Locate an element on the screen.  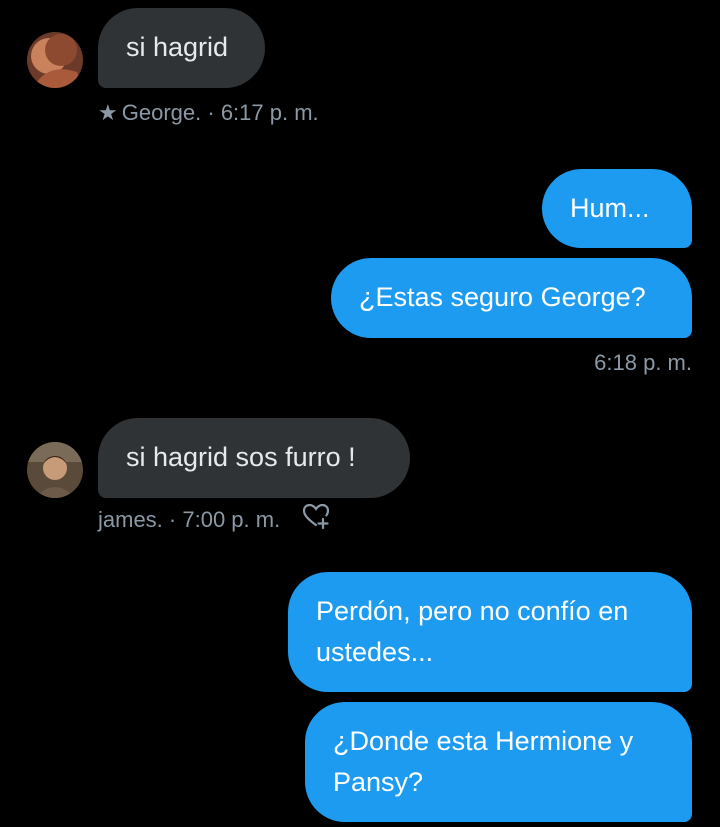
message-bubble-outgoing: ¿Donde esta Hermione y Pansy? is located at coordinates (498, 762).